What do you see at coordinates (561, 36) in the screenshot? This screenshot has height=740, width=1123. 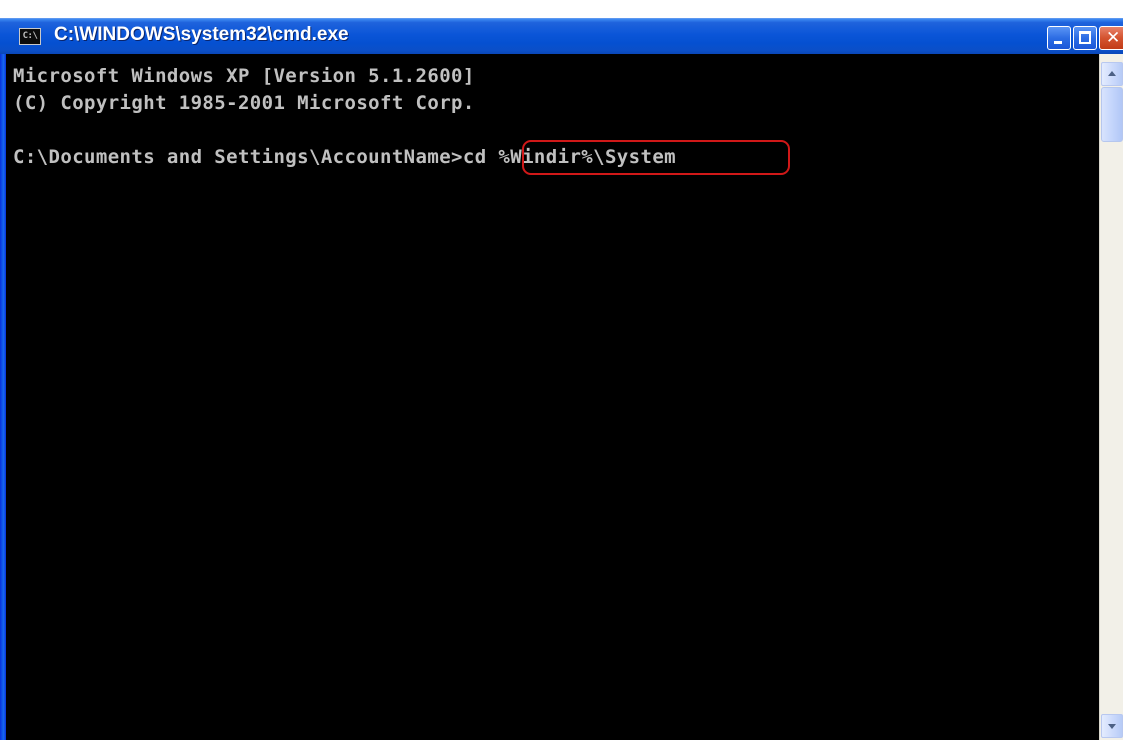 I see `title-bar: C:\ C:\WINDOWS\system32\cmd.exe ✕` at bounding box center [561, 36].